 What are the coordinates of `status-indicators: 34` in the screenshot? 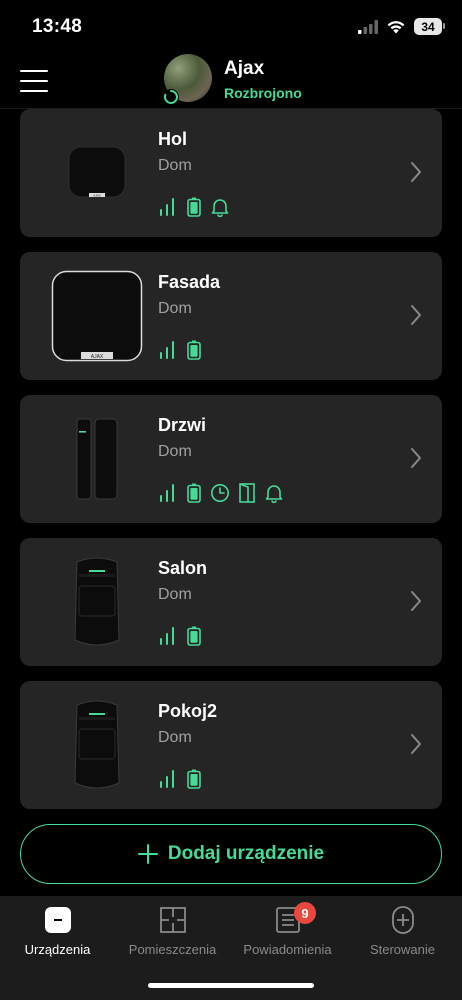 It's located at (401, 26).